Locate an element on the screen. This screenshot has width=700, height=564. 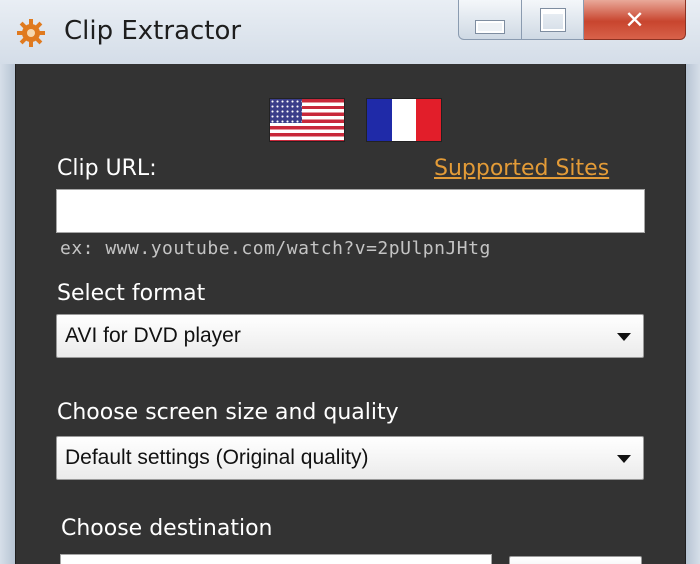
supported-sites-link: Supported Sites is located at coordinates (521, 168).